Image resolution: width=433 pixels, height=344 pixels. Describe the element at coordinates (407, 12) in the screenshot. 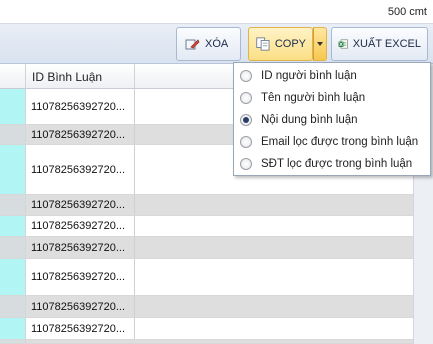

I see `comment-count: 500 cmt` at that location.